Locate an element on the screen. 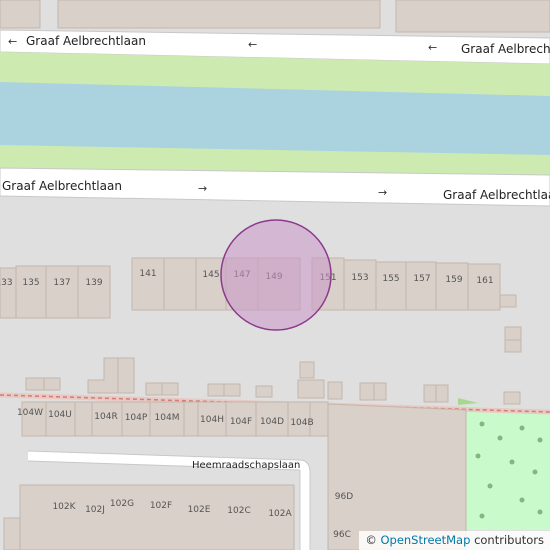  map-attribution: © OpenStreetMap contributors is located at coordinates (454, 540).